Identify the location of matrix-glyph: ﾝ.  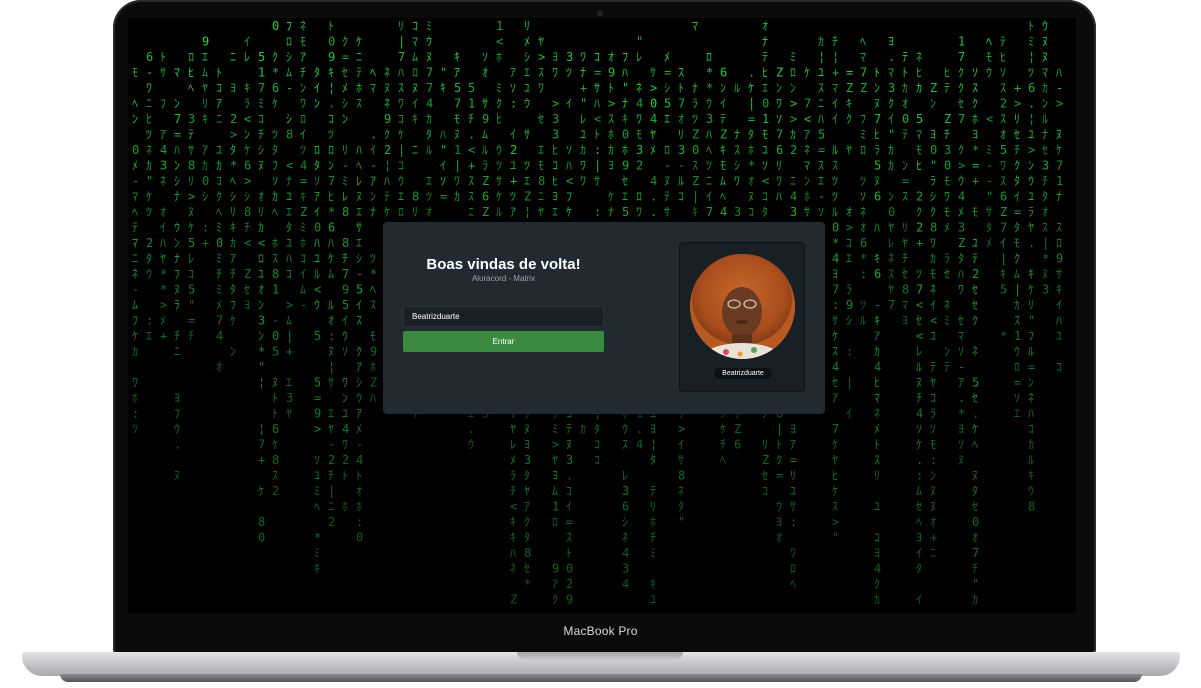
(135, 119).